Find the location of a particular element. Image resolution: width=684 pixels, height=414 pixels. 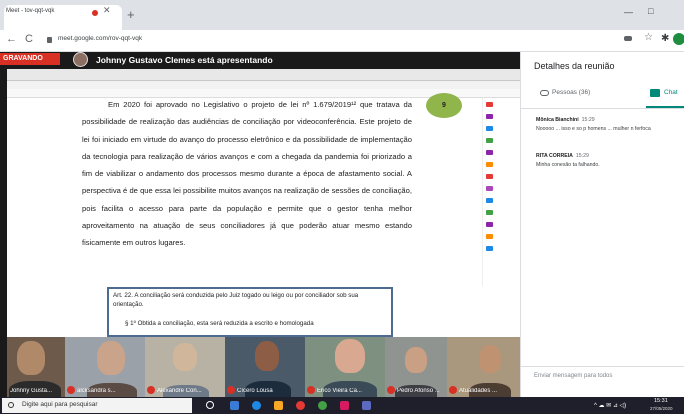

edge-icon is located at coordinates (256, 405).